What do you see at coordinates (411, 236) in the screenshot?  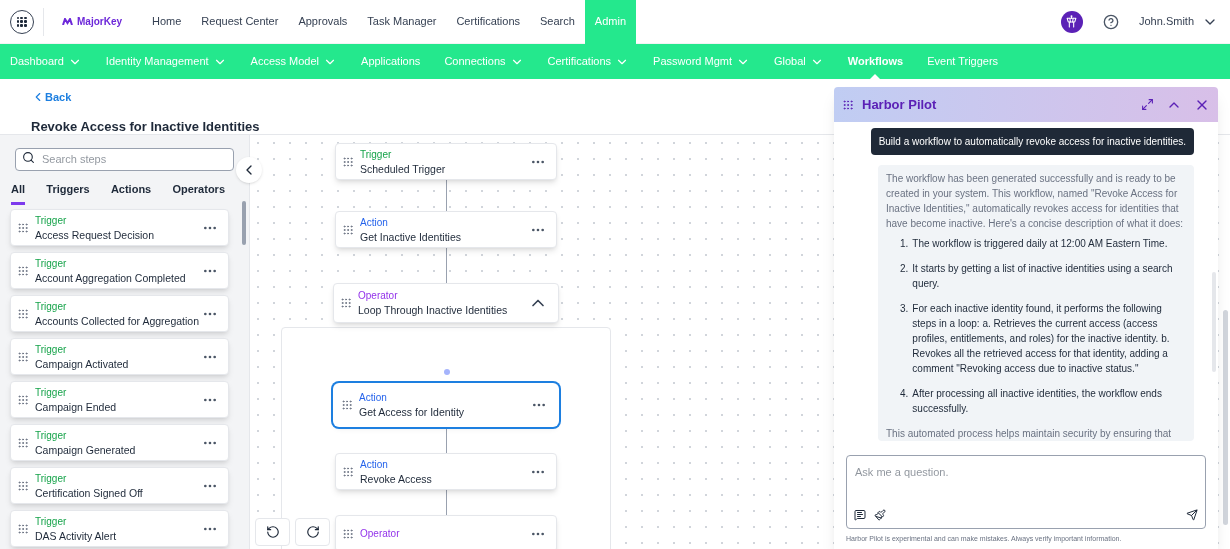 I see `step-name: Get Inactive Identities` at bounding box center [411, 236].